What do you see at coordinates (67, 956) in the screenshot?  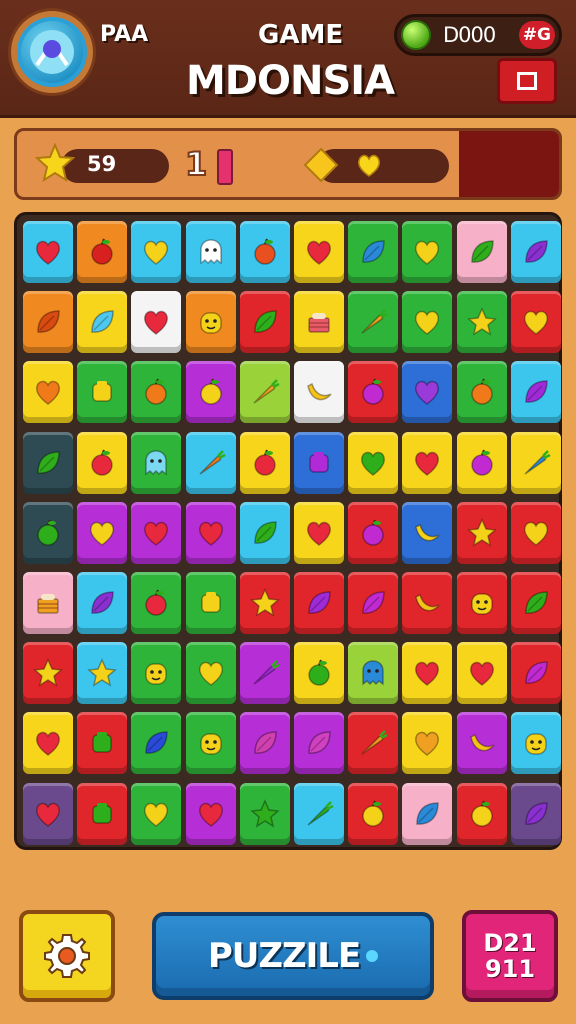 I see `settings-button` at bounding box center [67, 956].